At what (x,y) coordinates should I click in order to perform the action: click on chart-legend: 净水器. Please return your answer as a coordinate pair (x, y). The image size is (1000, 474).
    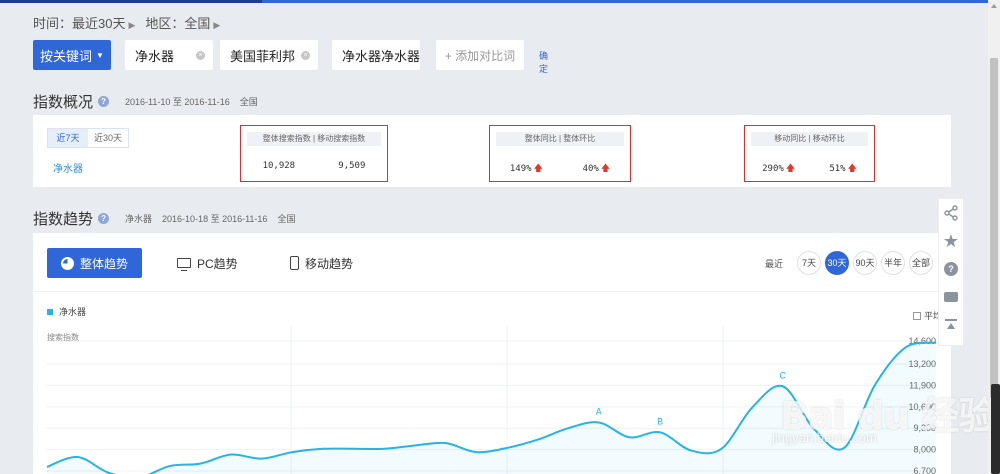
    Looking at the image, I should click on (66, 311).